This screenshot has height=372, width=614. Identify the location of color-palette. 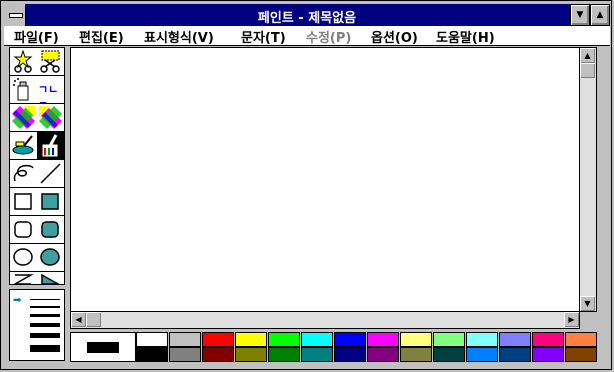
(333, 347).